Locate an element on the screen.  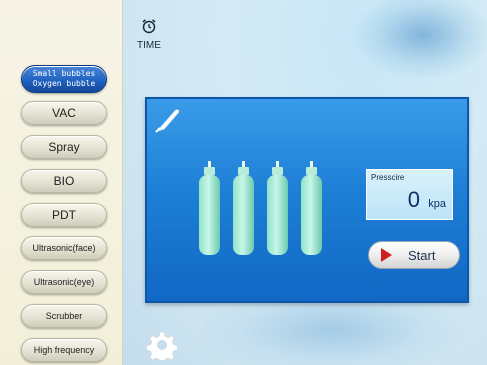
start-button: Start is located at coordinates (414, 255).